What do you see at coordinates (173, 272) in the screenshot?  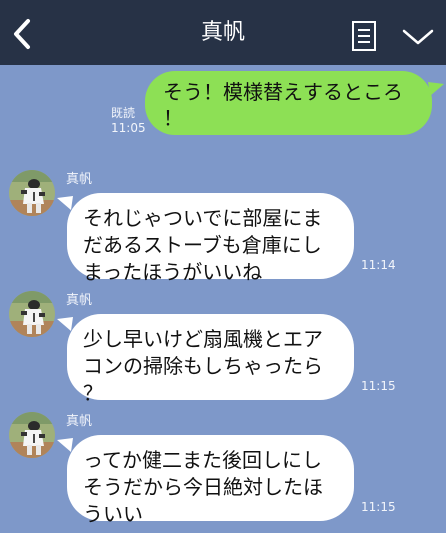 I see `message-line: まったほうがいいね` at bounding box center [173, 272].